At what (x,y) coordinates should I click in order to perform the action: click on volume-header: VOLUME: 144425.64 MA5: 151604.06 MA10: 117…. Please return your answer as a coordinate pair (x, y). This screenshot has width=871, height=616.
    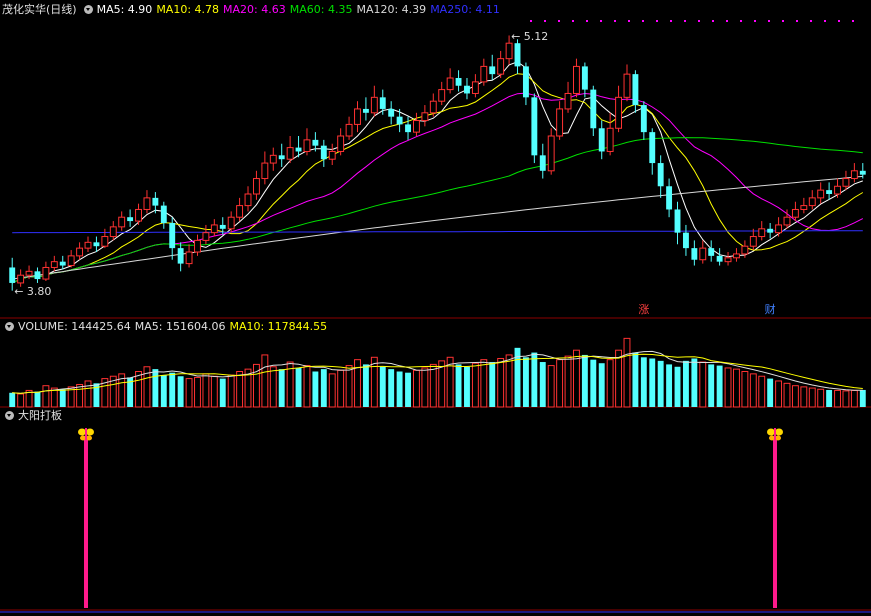
    Looking at the image, I should click on (168, 327).